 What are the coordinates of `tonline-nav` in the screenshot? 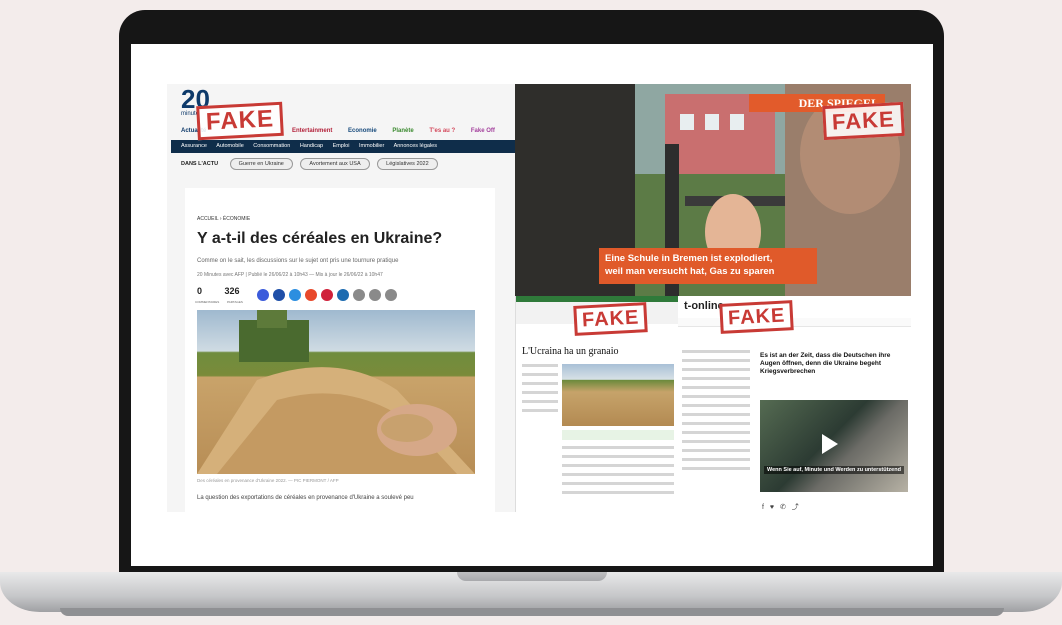 It's located at (794, 322).